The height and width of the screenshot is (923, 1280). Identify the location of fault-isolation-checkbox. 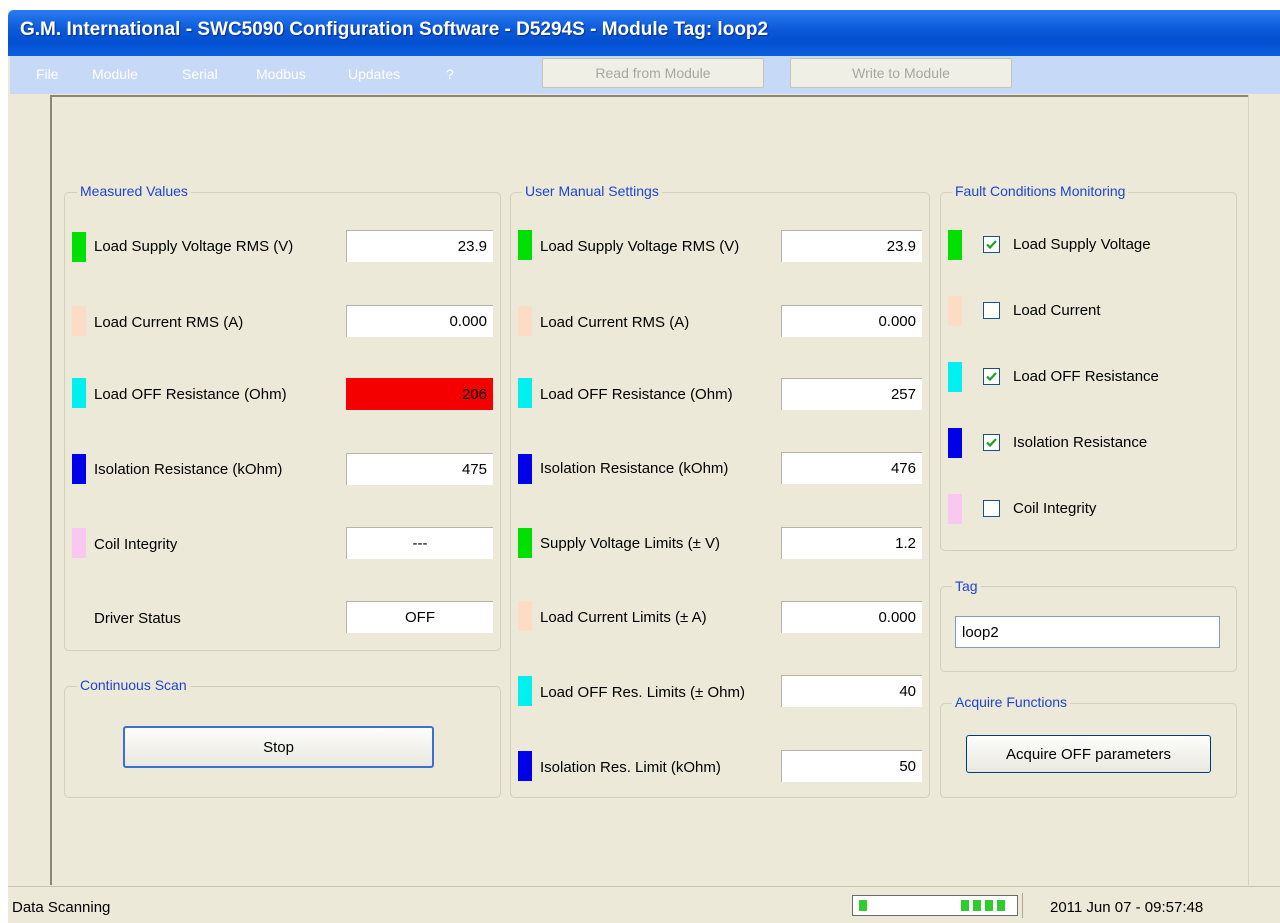
(991, 442).